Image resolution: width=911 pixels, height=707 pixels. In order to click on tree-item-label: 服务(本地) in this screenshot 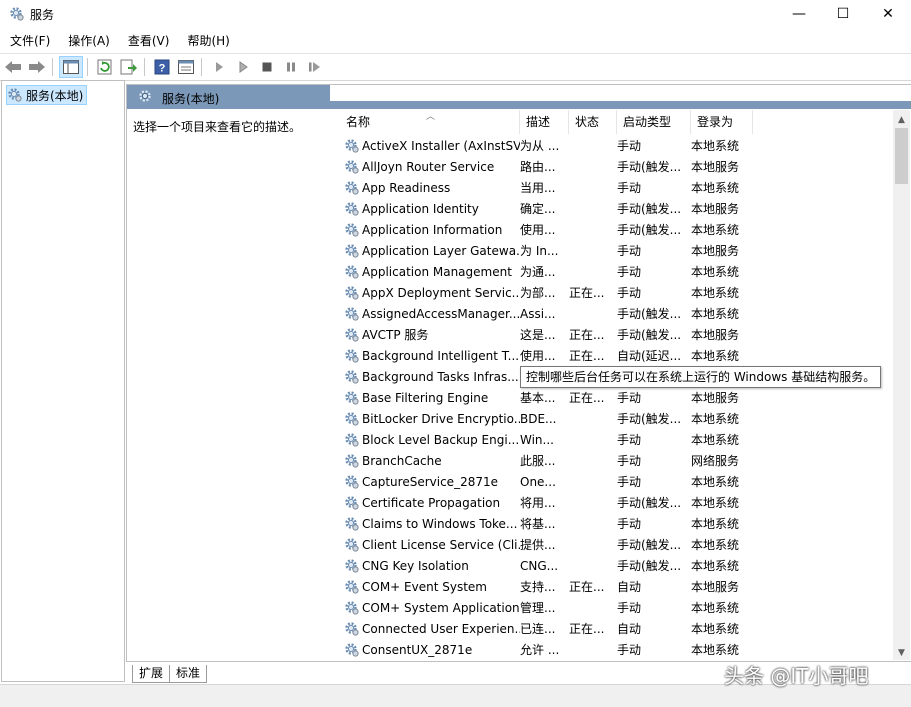, I will do `click(55, 95)`.